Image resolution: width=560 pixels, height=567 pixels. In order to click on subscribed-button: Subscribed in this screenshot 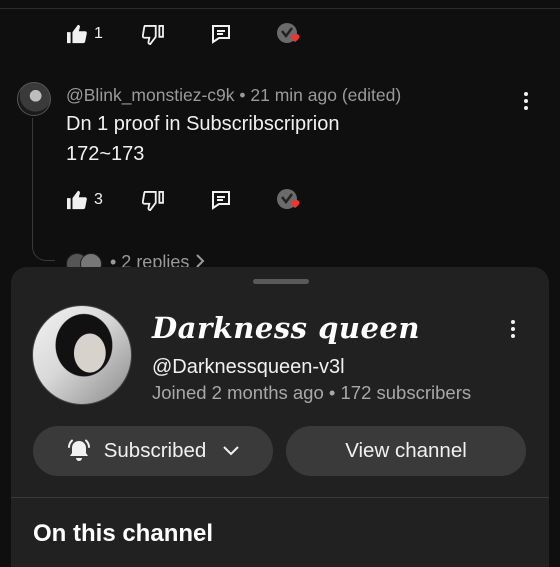, I will do `click(153, 451)`.